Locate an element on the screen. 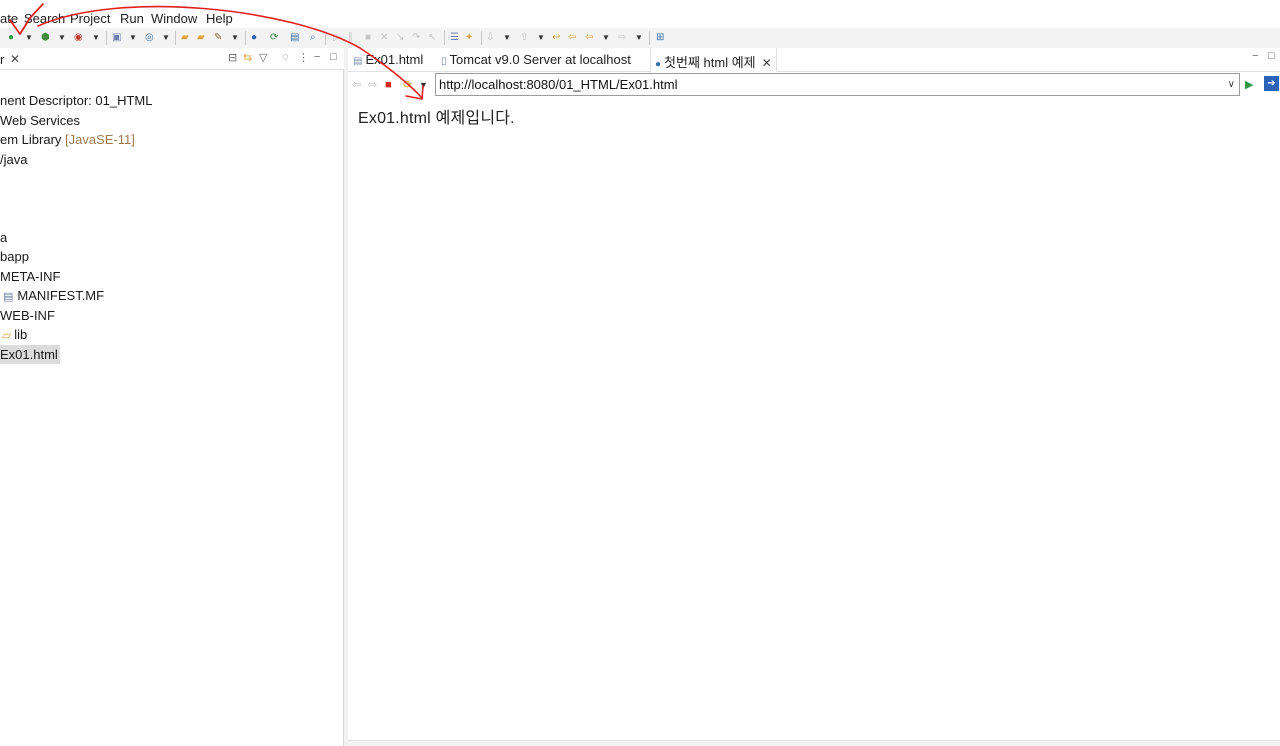 This screenshot has height=746, width=1280. tree-item-label: /java is located at coordinates (14, 159).